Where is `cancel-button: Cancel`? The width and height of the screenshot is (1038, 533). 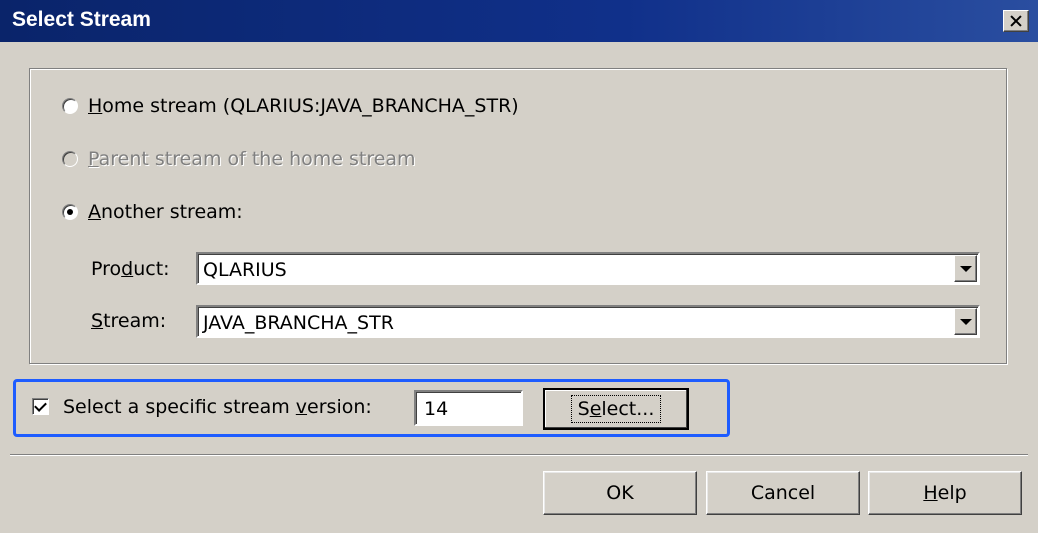 cancel-button: Cancel is located at coordinates (783, 493).